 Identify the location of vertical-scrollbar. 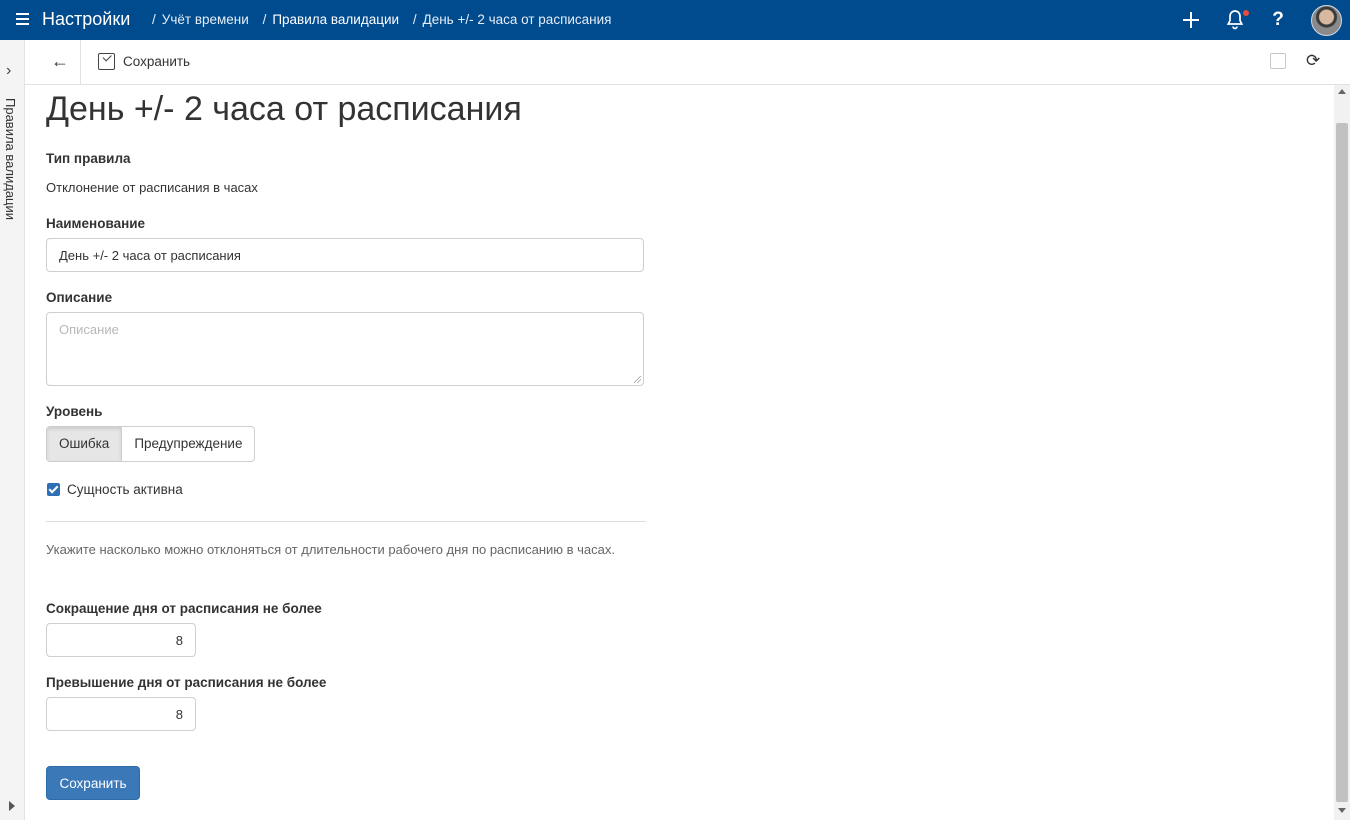
(1342, 452).